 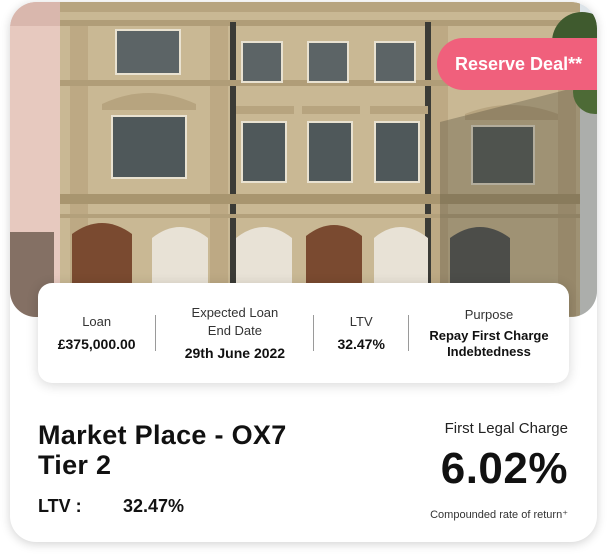 What do you see at coordinates (162, 435) in the screenshot?
I see `deal-title-line1: Market Place - OX7` at bounding box center [162, 435].